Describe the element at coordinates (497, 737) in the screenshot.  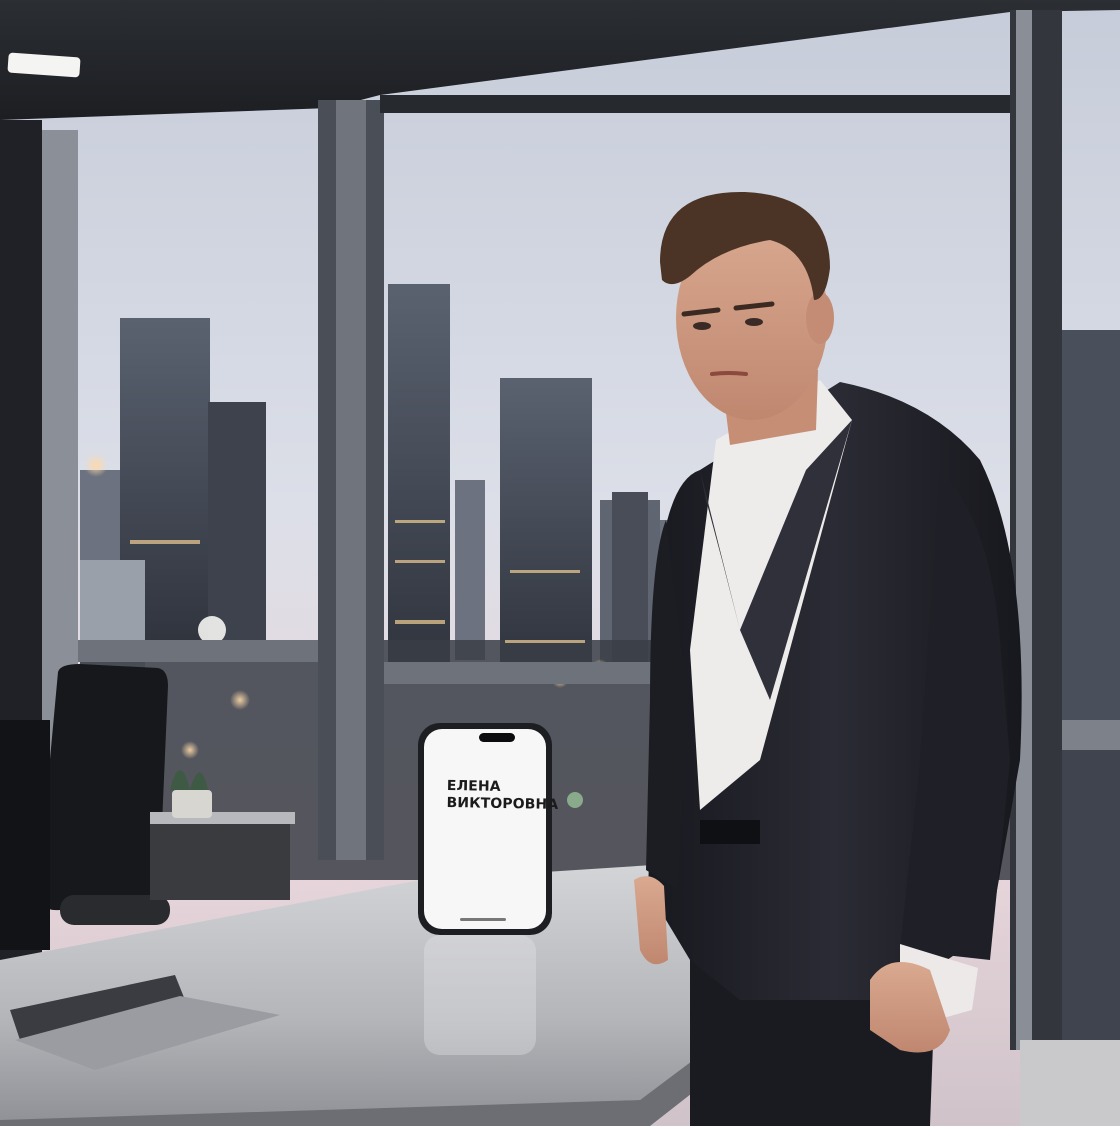
I see `dynamic-island` at that location.